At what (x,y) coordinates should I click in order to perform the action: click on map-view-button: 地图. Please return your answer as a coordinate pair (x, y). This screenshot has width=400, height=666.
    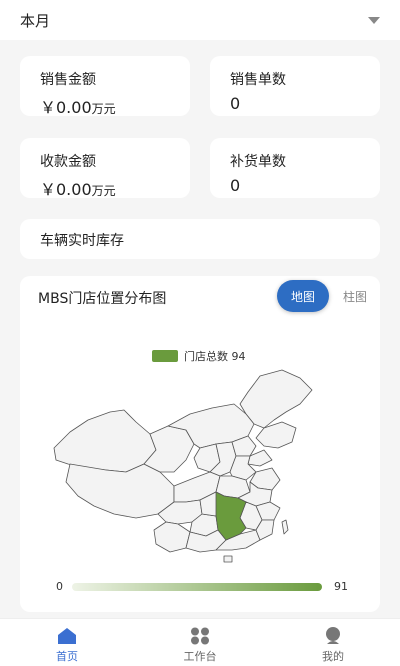
    Looking at the image, I should click on (303, 296).